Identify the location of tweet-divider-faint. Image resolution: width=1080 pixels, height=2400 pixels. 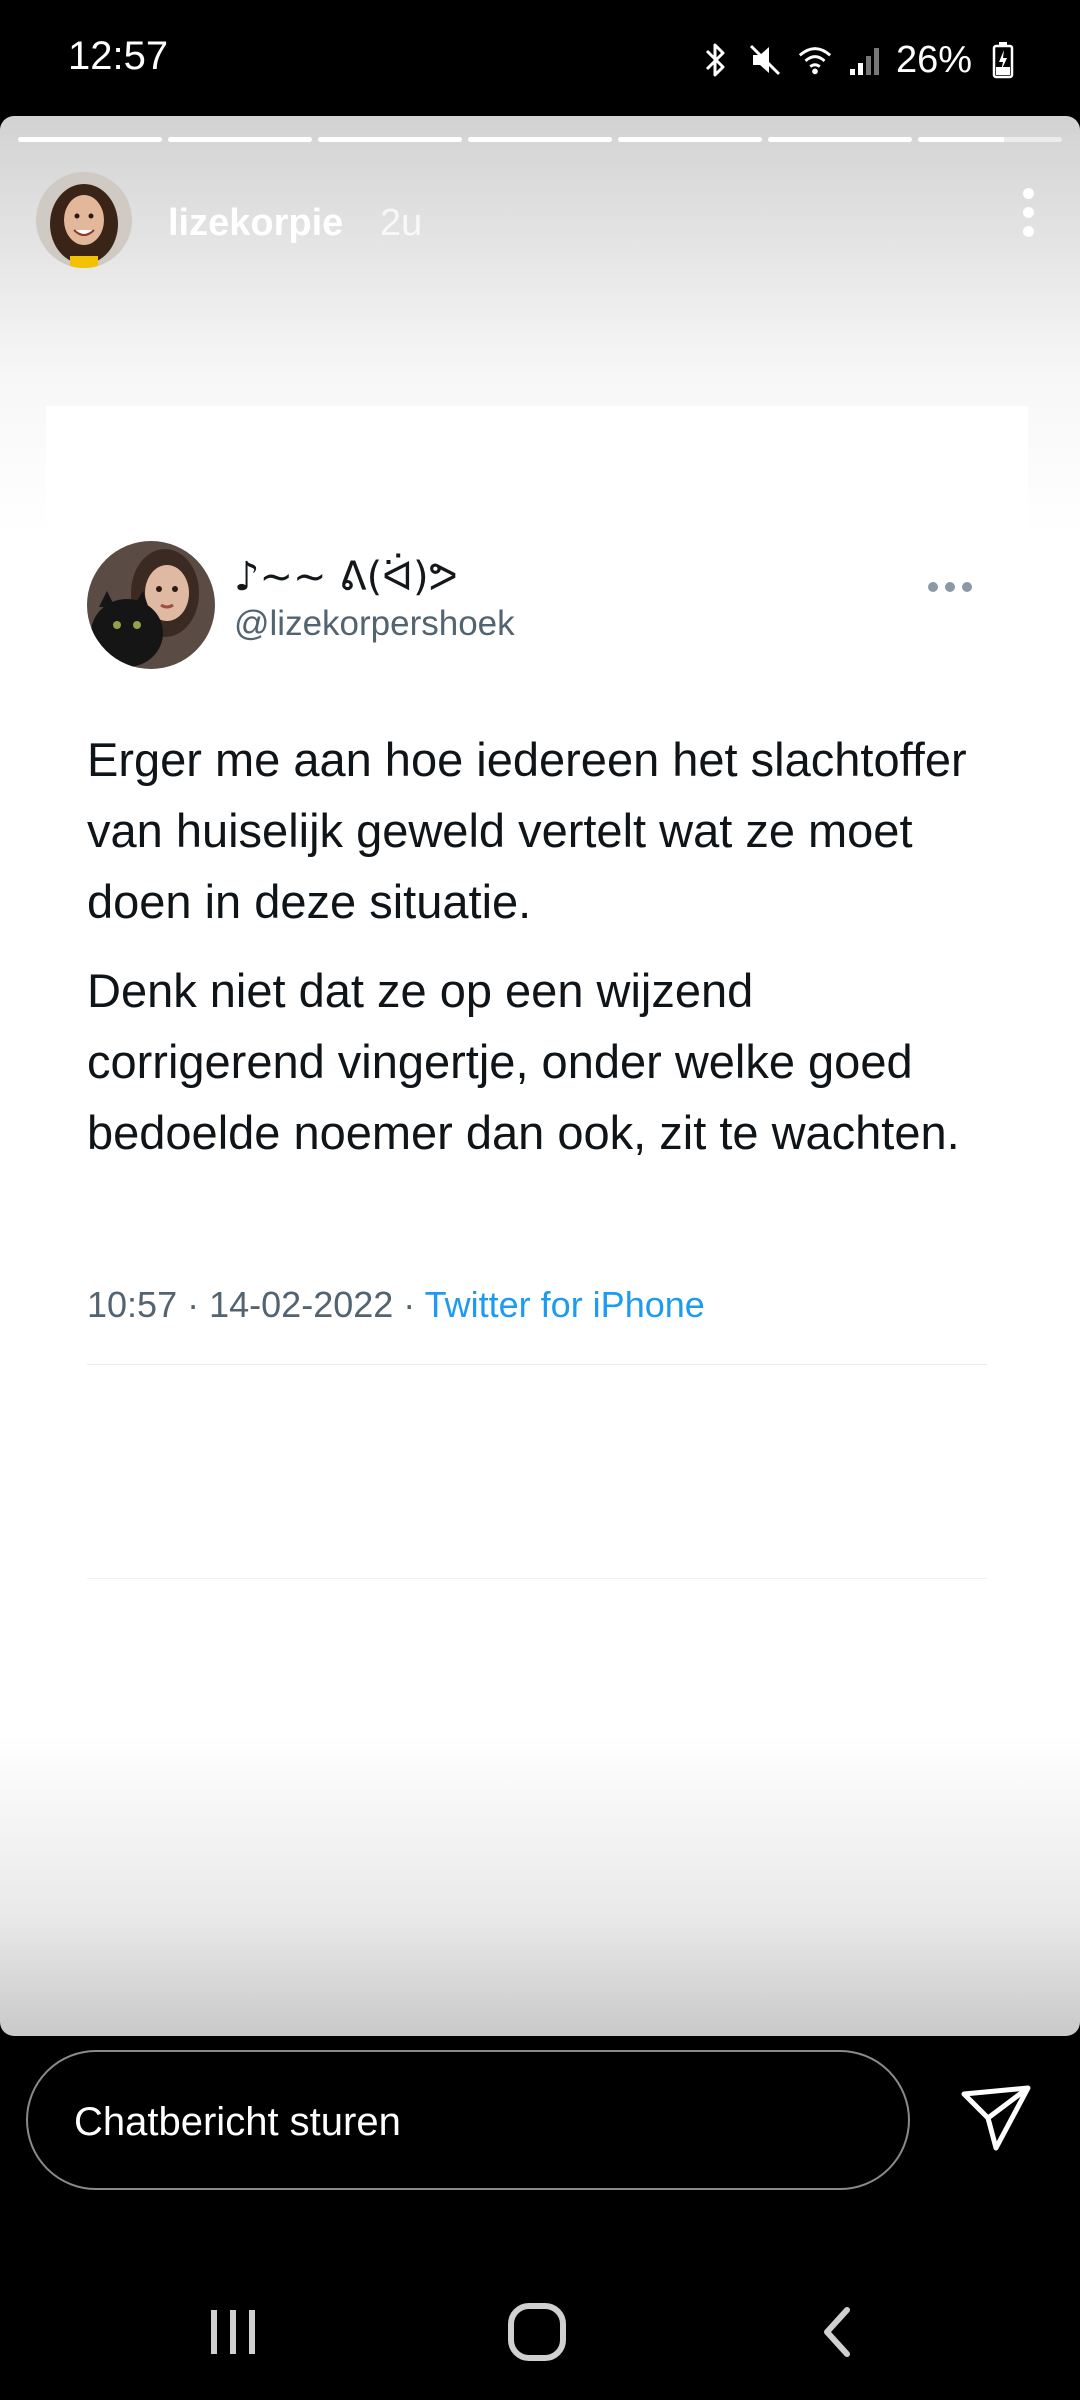
(537, 1578).